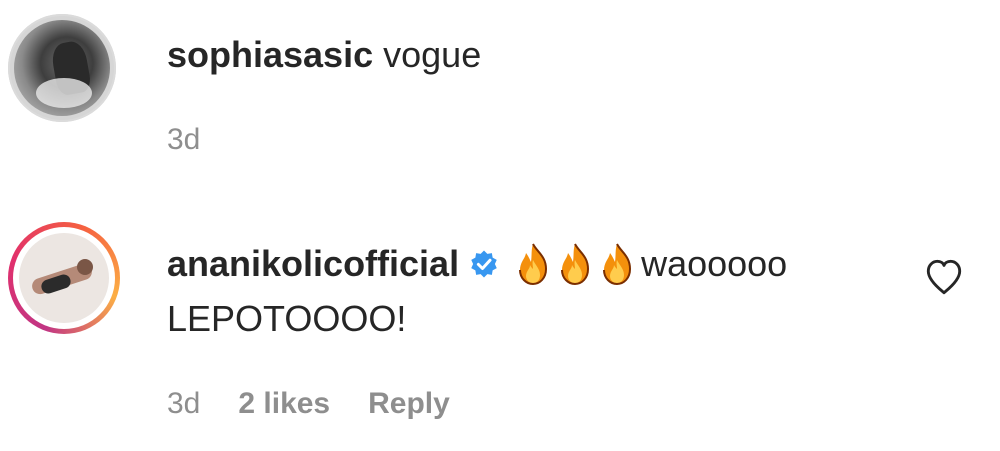 Image resolution: width=1000 pixels, height=451 pixels. I want to click on comment-username: ananikolicofficial, so click(313, 264).